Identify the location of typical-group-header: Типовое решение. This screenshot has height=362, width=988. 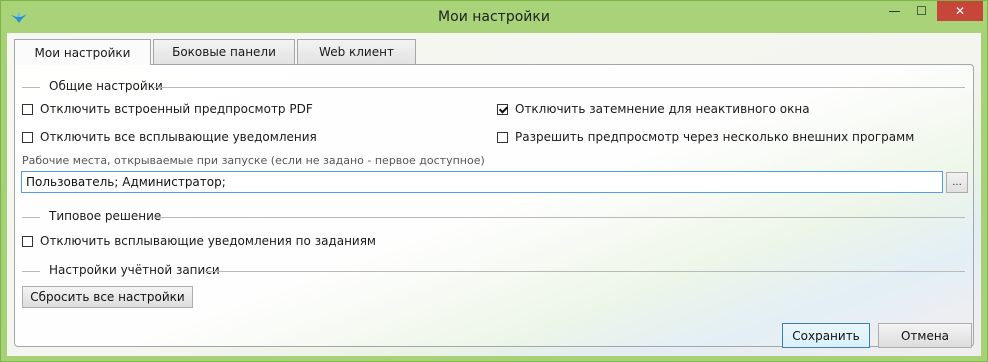
(493, 217).